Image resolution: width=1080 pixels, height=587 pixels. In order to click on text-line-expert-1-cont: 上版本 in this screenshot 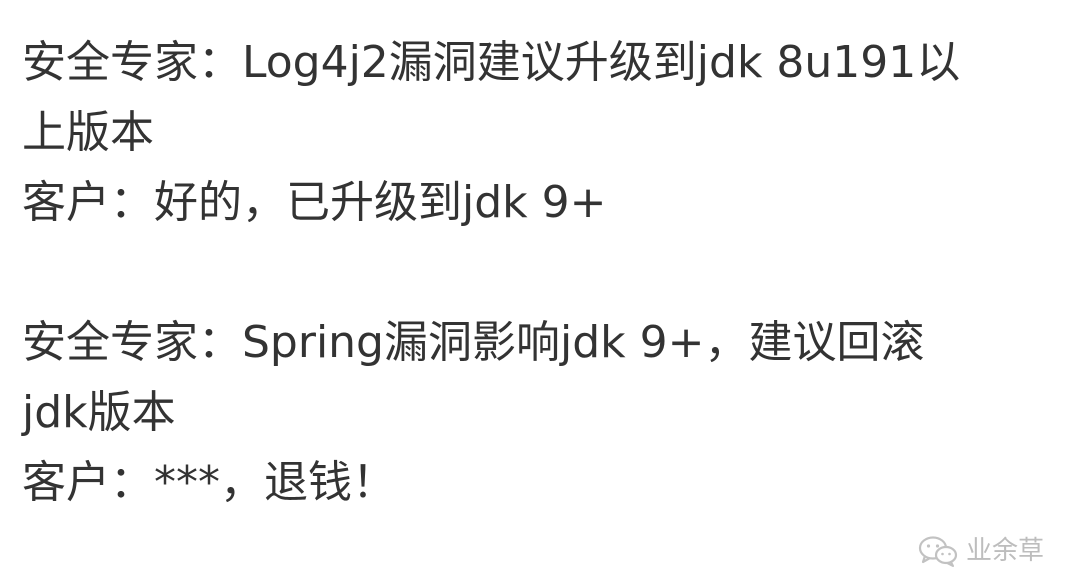, I will do `click(88, 132)`.